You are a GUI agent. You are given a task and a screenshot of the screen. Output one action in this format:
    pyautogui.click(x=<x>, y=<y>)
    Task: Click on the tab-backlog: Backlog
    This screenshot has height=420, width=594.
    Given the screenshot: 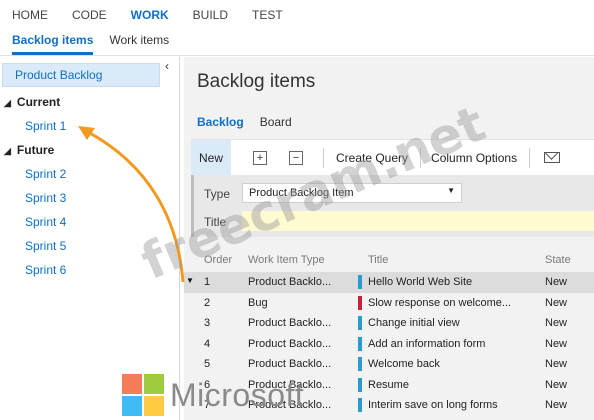 What is the action you would take?
    pyautogui.click(x=220, y=122)
    